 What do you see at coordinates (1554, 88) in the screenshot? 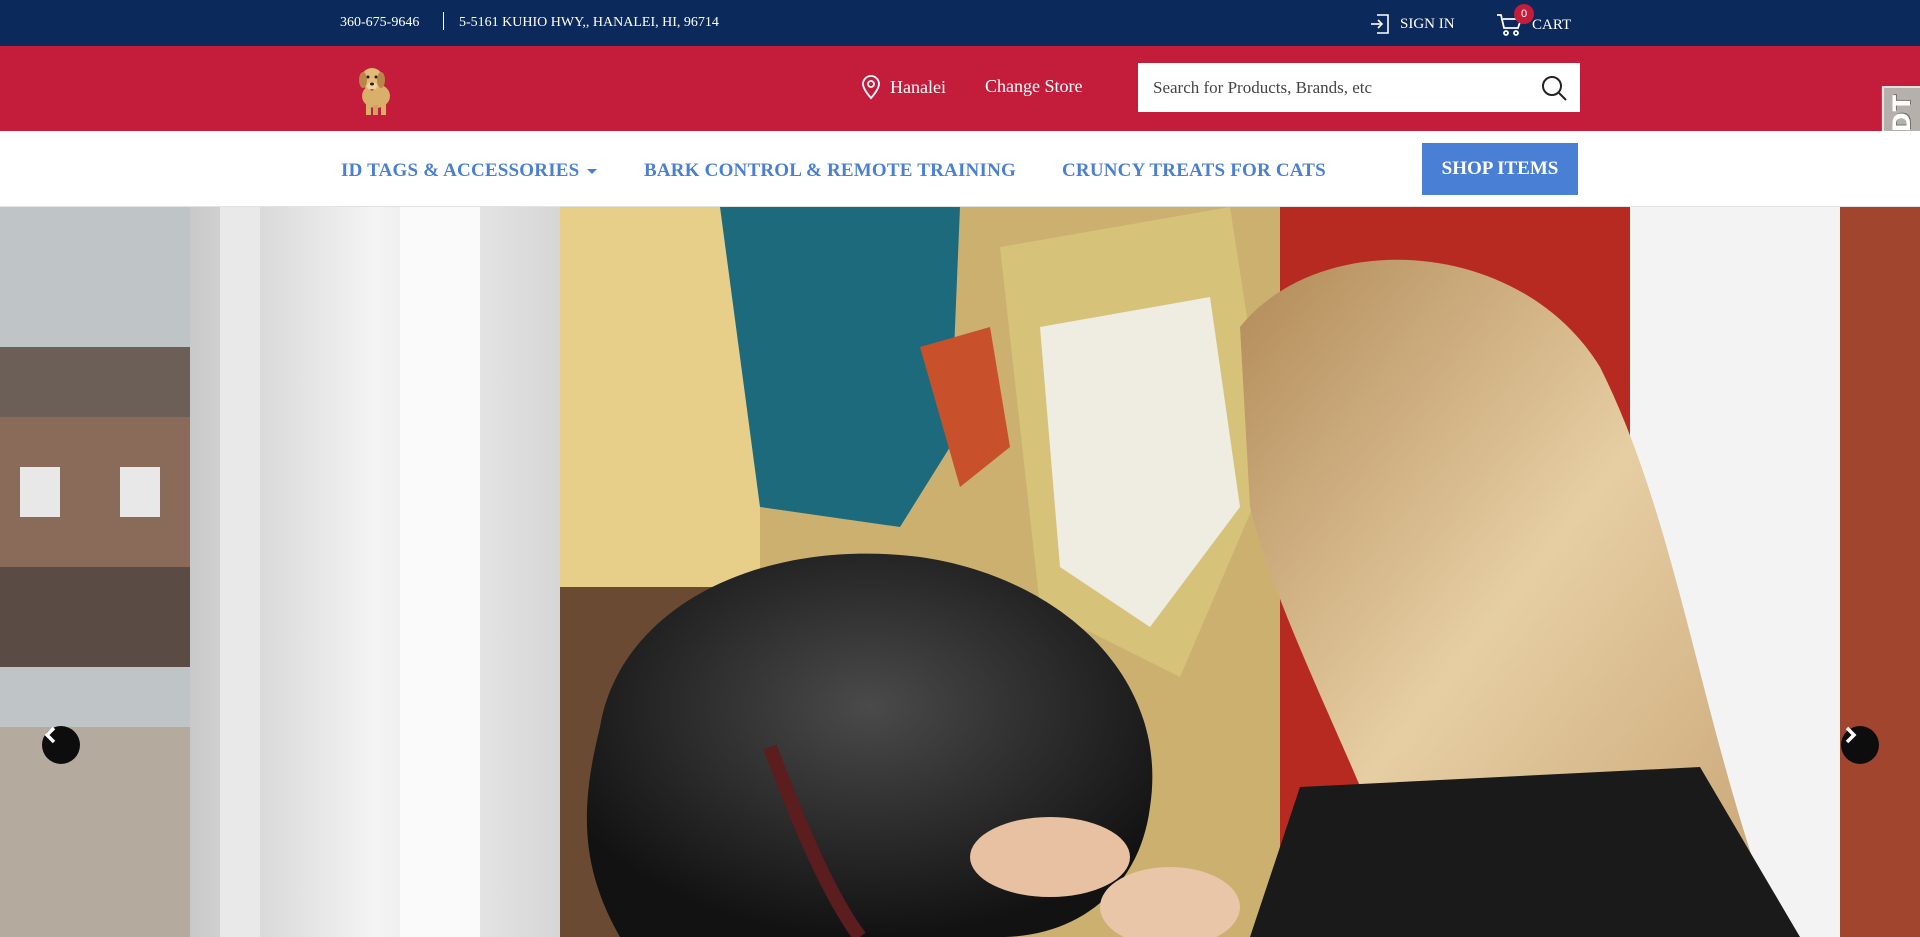
I see `search-icon` at bounding box center [1554, 88].